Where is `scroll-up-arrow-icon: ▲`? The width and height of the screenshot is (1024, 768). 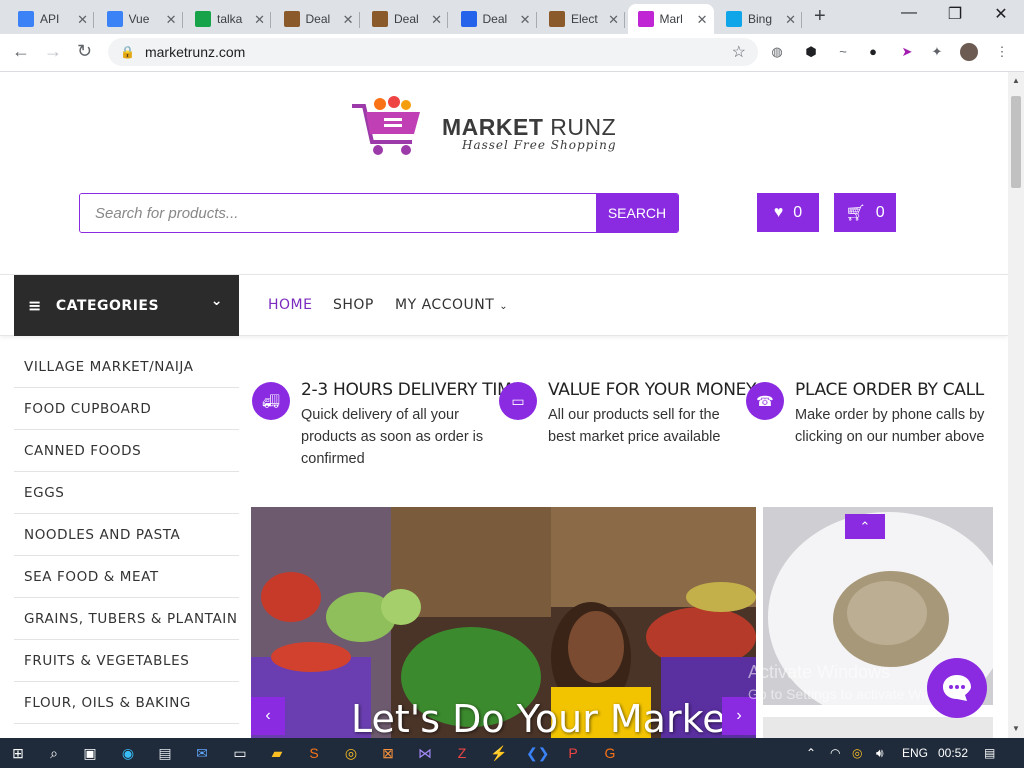
scroll-up-arrow-icon: ▲ is located at coordinates (1016, 80).